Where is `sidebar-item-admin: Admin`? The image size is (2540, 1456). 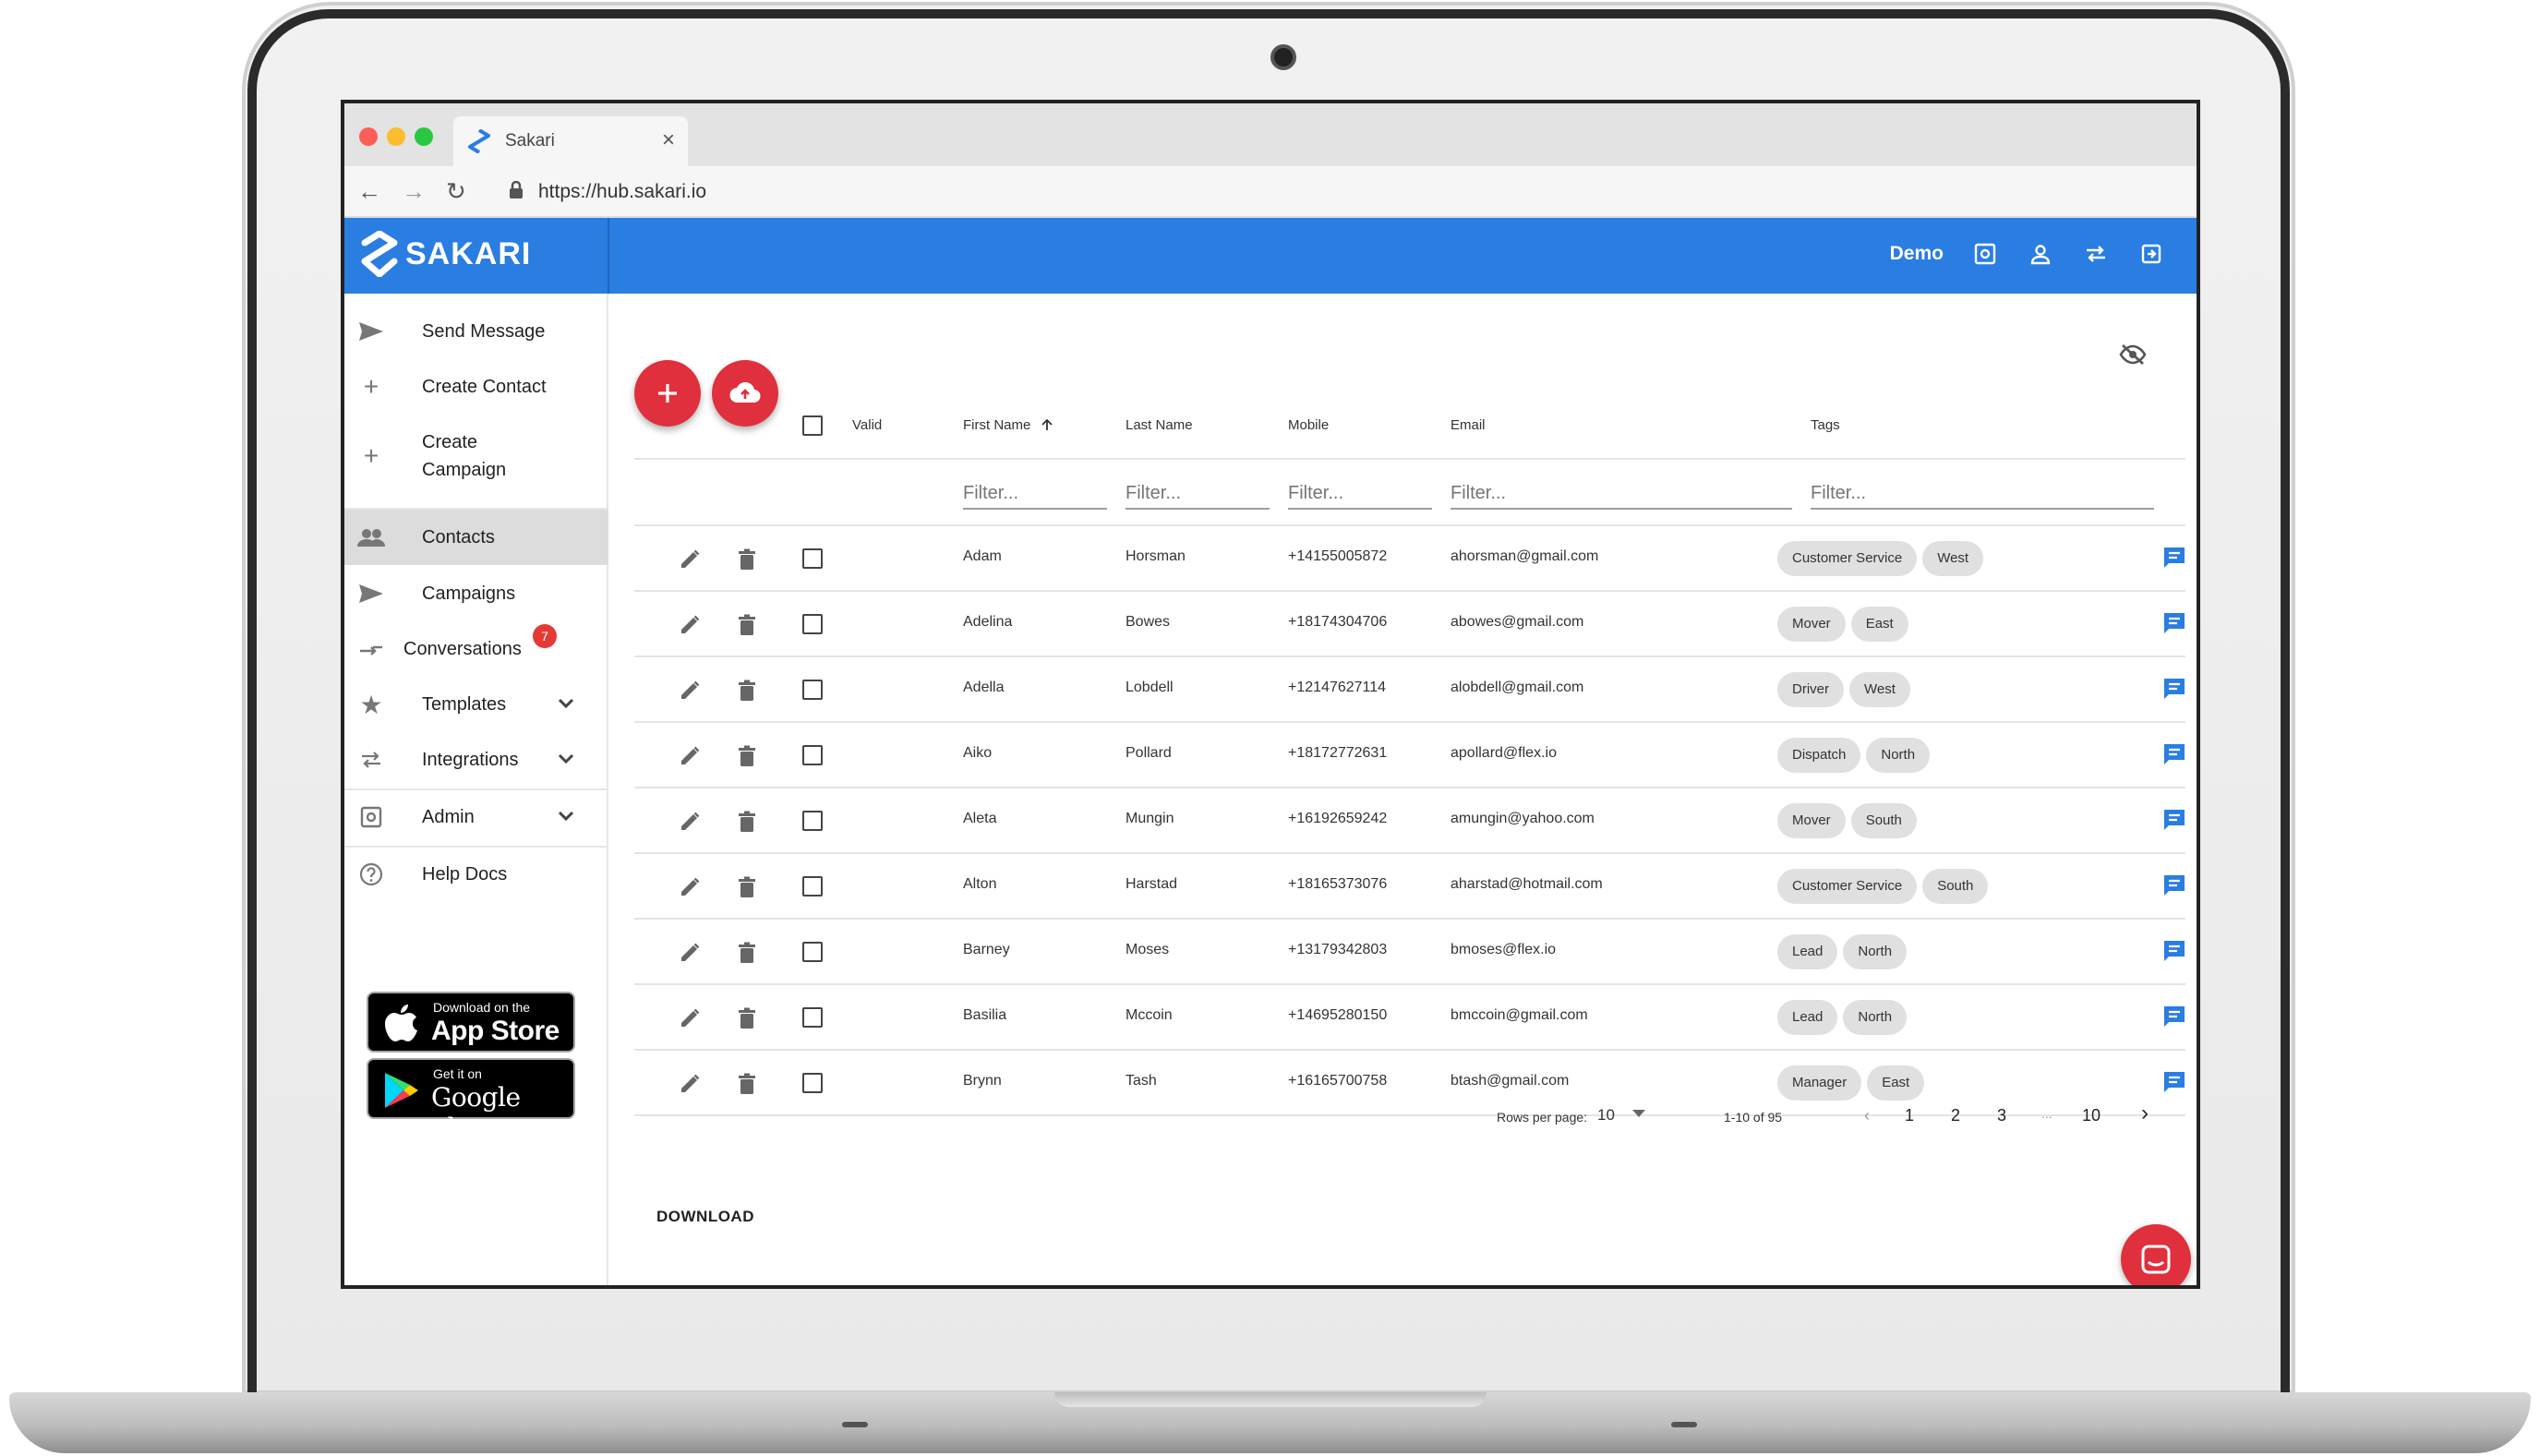
sidebar-item-admin: Admin is located at coordinates (476, 817).